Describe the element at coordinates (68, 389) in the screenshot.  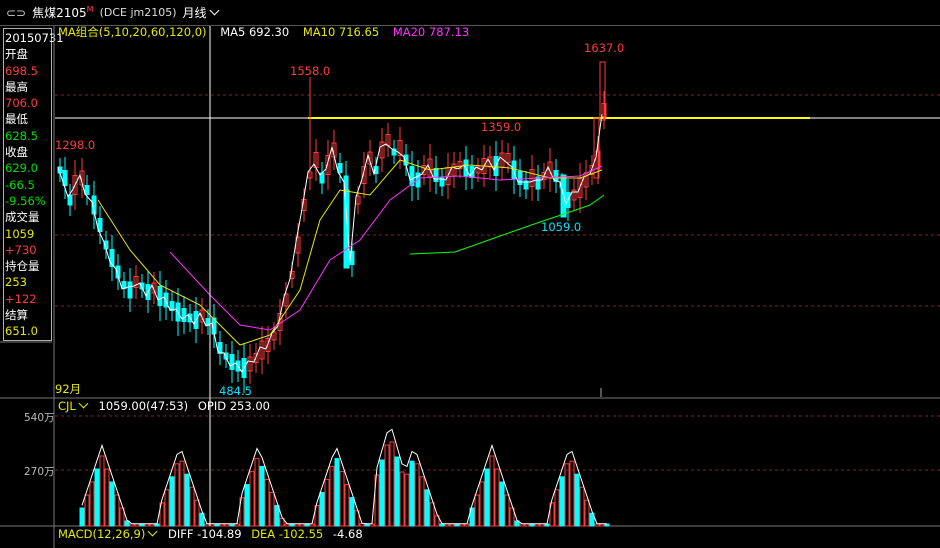
I see `year-marker: 92月` at that location.